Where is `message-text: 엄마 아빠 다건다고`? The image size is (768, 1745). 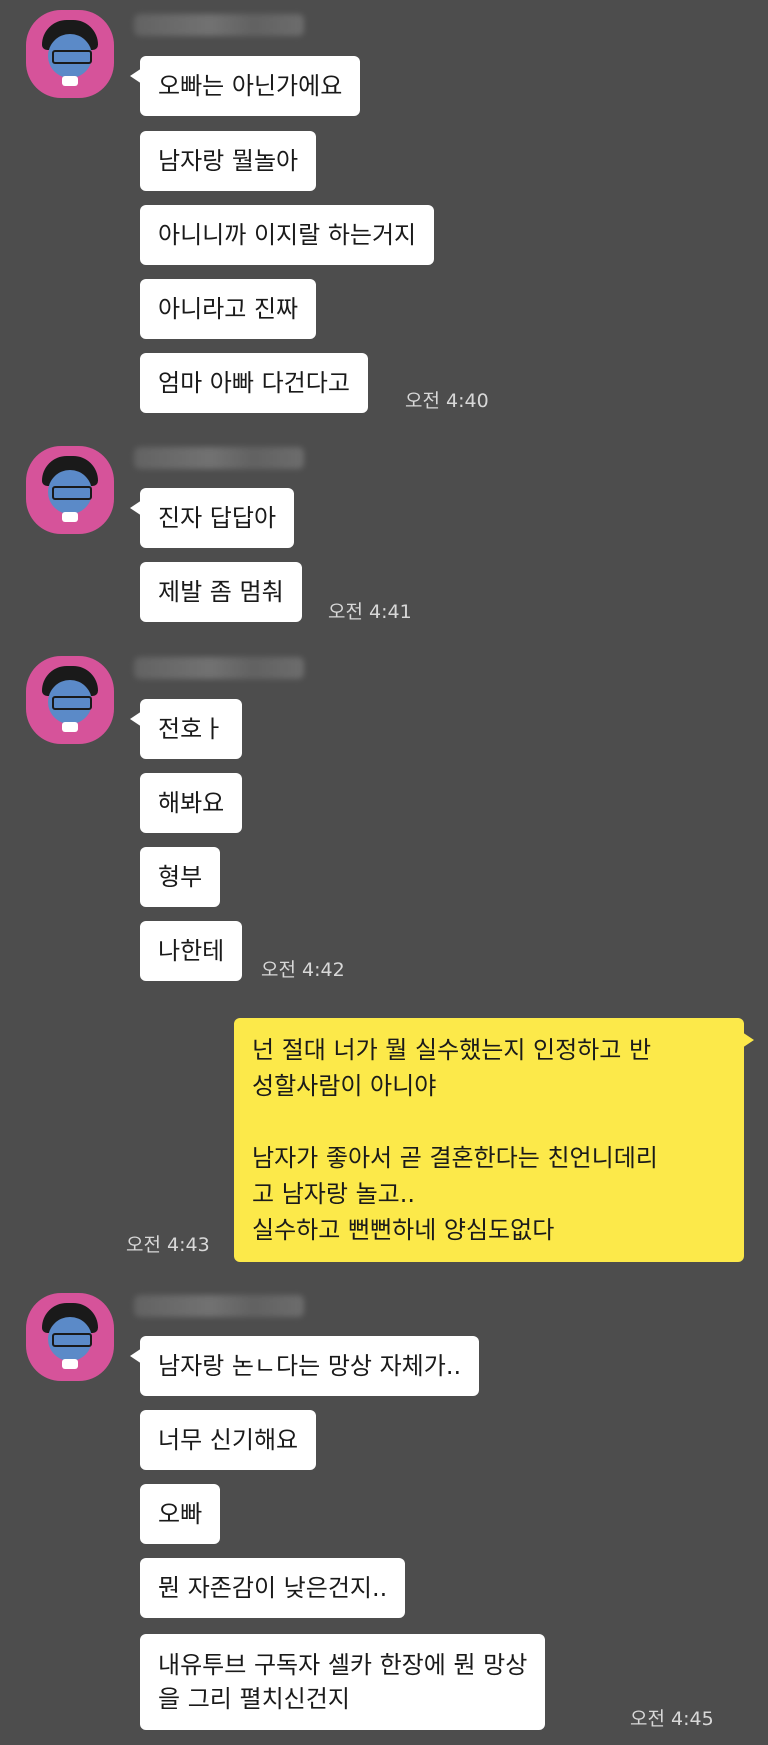 message-text: 엄마 아빠 다건다고 is located at coordinates (254, 383).